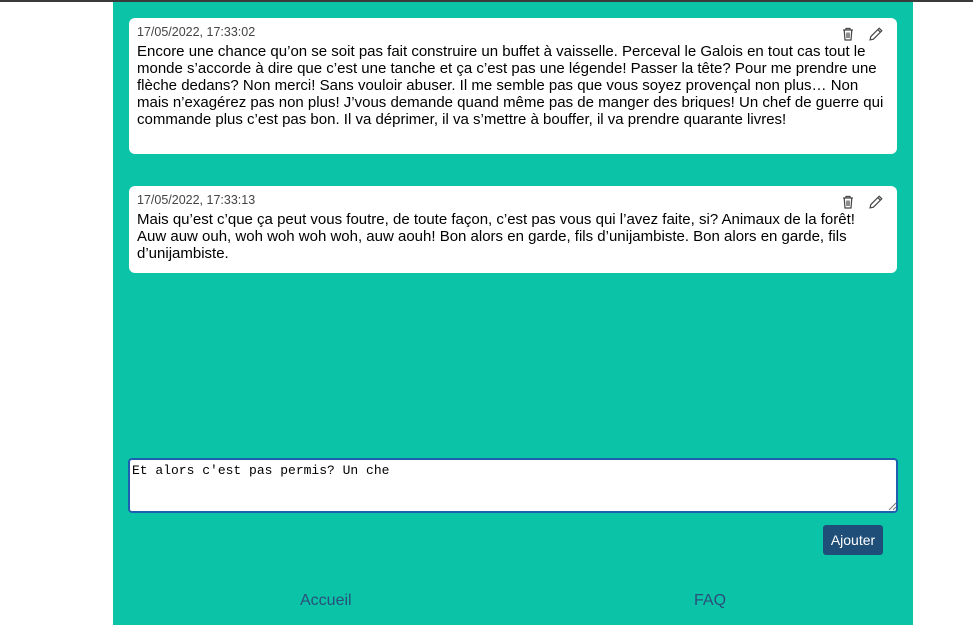  I want to click on message-date: 17/05/2022, 17:33:13, so click(196, 200).